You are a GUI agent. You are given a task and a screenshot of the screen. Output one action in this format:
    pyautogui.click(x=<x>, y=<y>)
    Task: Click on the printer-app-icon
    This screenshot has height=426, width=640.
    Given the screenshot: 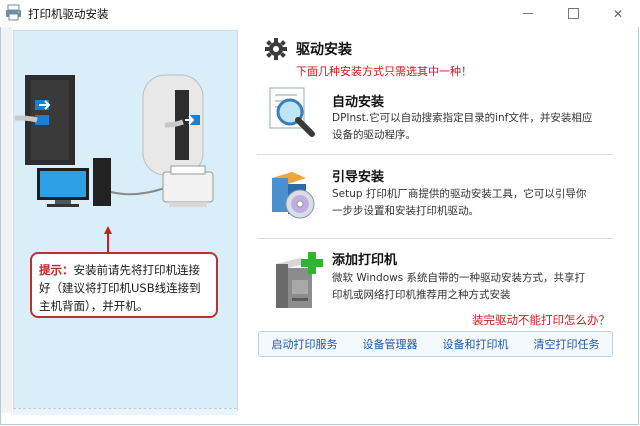 What is the action you would take?
    pyautogui.click(x=13, y=12)
    